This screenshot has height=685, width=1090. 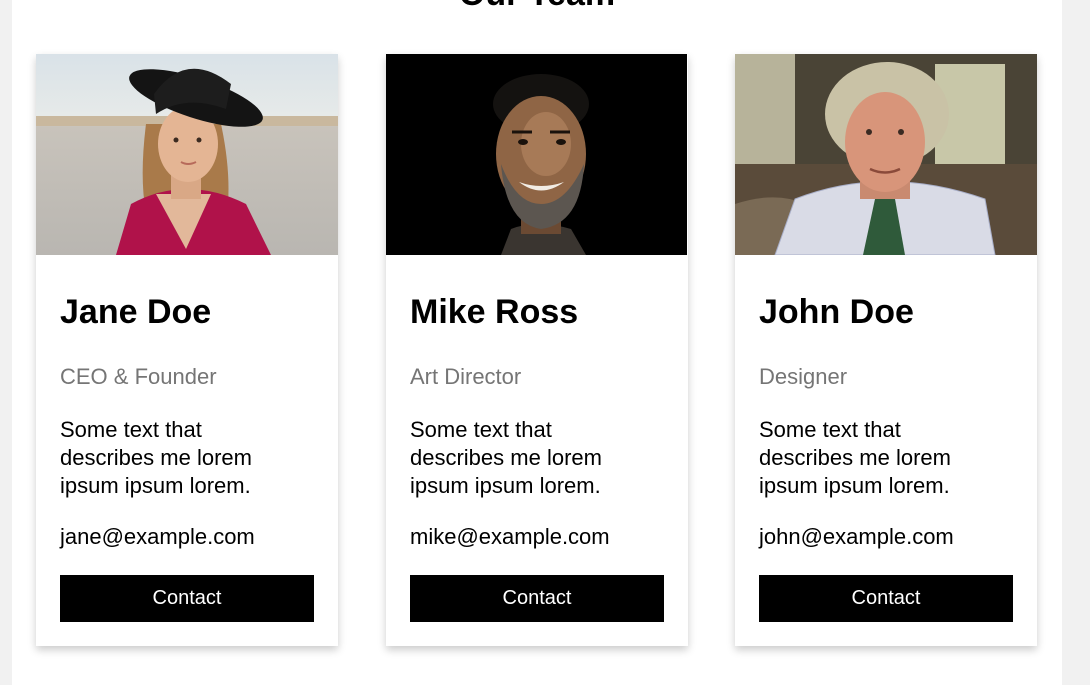 I want to click on member-email: jane@example.com, so click(x=157, y=536).